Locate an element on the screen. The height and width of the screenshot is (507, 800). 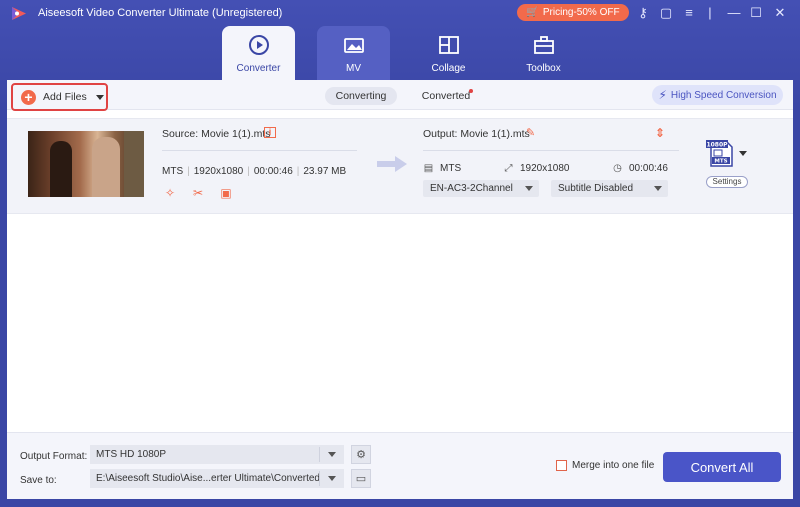
badge-resolution: 1080P is located at coordinates (717, 145).